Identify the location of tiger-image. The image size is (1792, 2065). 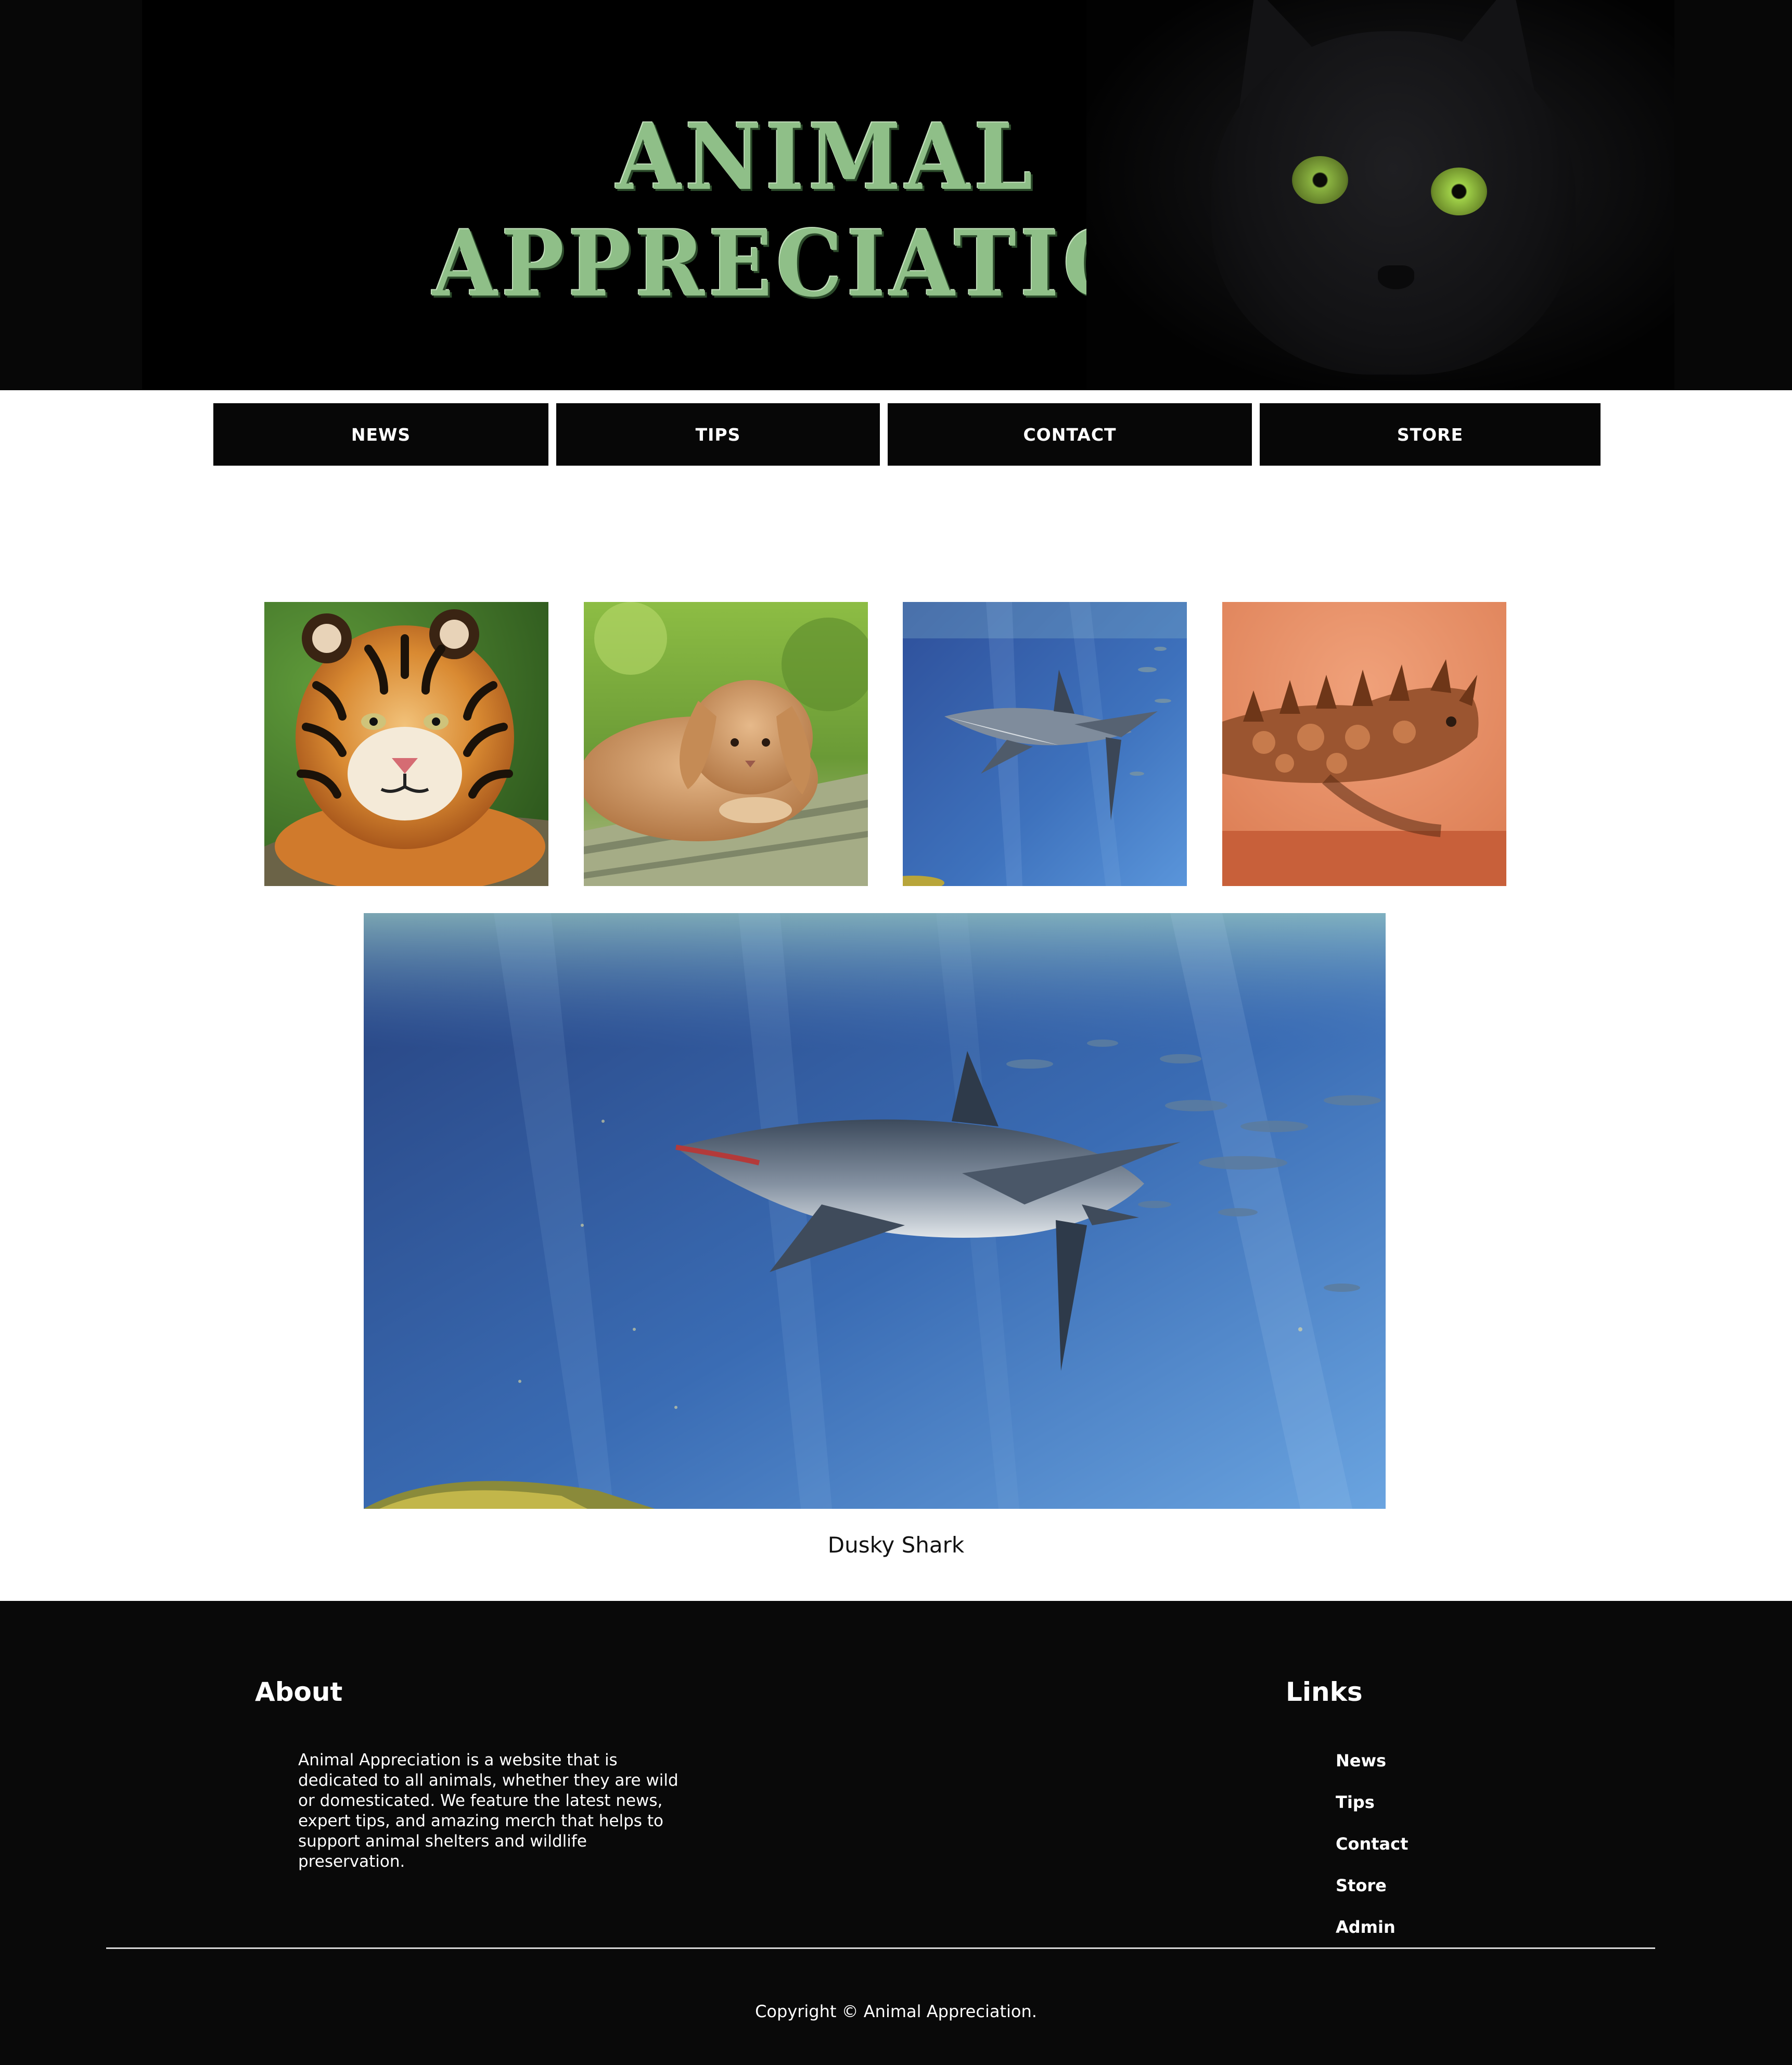
(406, 744).